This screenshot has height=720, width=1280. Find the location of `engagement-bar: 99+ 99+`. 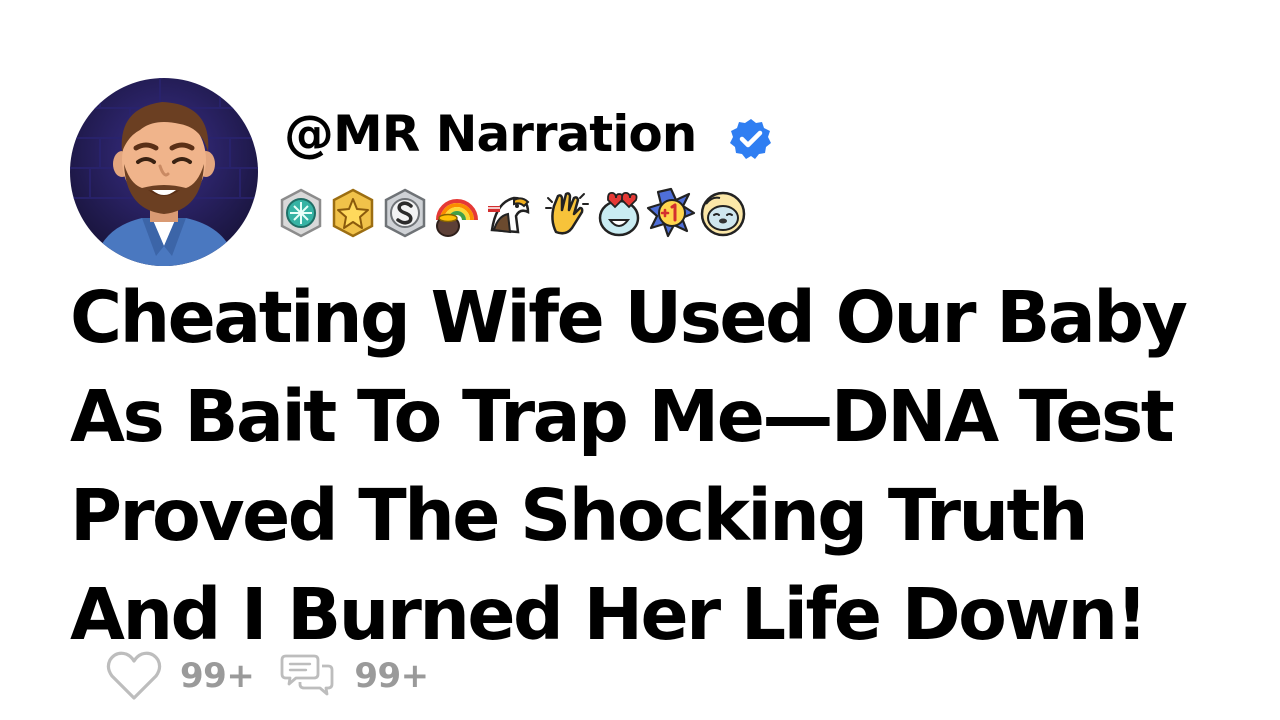

engagement-bar: 99+ 99+ is located at coordinates (266, 676).